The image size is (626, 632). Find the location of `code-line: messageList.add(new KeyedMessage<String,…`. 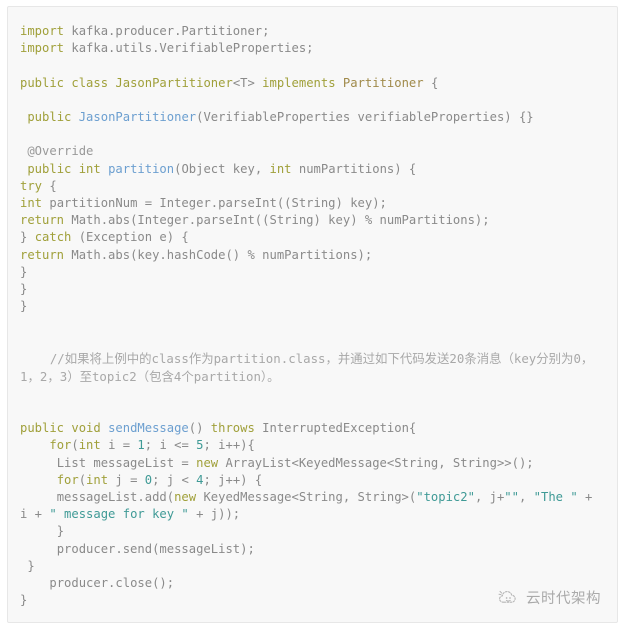

code-line: messageList.add(new KeyedMessage<String,… is located at coordinates (313, 506).